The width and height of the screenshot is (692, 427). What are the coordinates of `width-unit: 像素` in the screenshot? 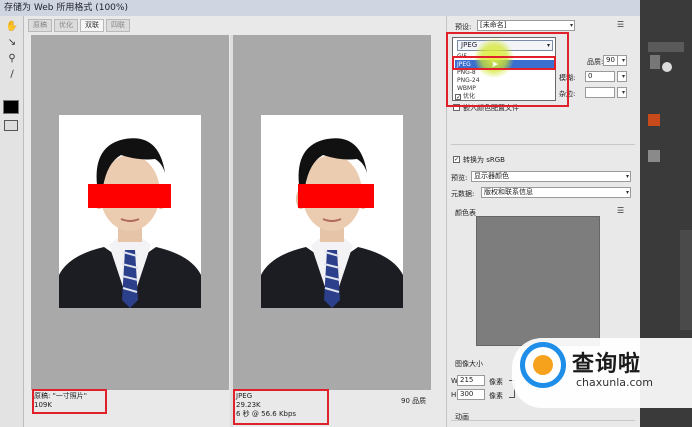 It's located at (496, 382).